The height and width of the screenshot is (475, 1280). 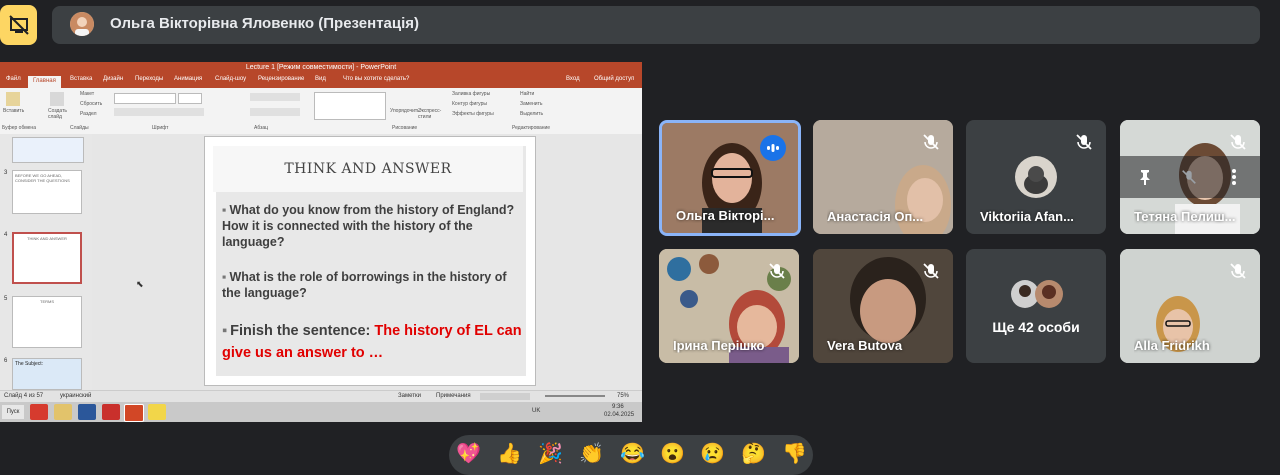 I want to click on slide-title: THINK AND ANSWER, so click(x=368, y=169).